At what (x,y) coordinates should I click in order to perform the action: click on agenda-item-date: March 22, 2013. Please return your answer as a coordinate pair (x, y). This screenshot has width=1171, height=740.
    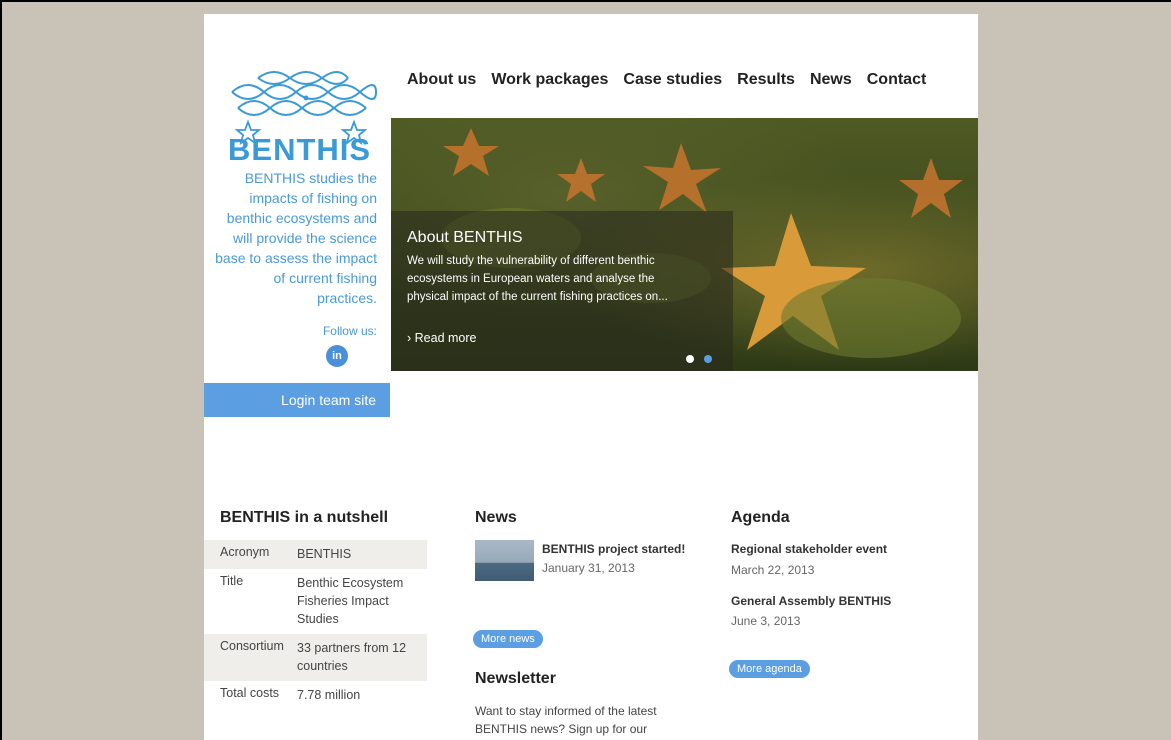
    Looking at the image, I should click on (773, 570).